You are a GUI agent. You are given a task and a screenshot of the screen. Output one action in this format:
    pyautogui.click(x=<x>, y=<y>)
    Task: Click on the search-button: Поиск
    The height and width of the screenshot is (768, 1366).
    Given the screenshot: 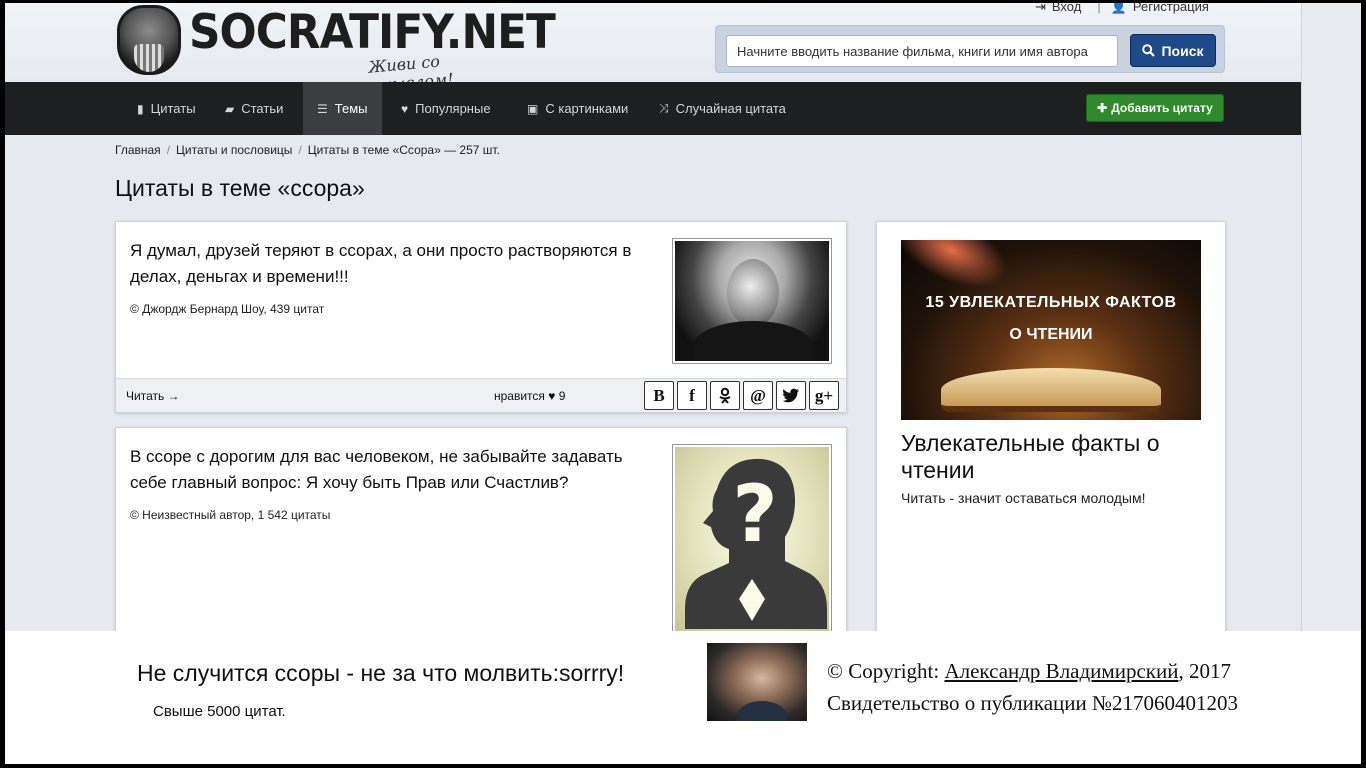 What is the action you would take?
    pyautogui.click(x=1173, y=50)
    